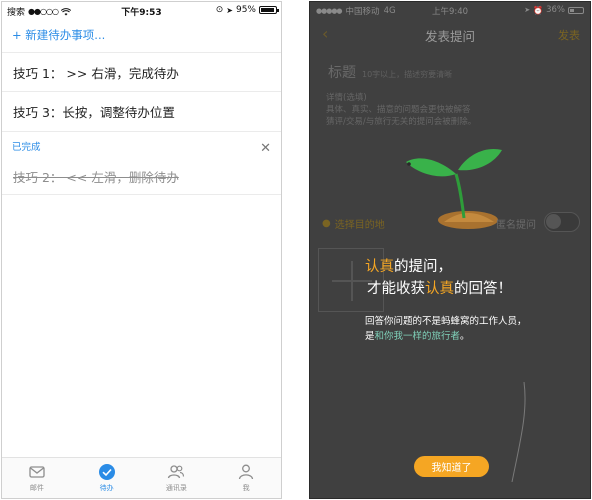 Image resolution: width=592 pixels, height=500 pixels. What do you see at coordinates (538, 10) in the screenshot?
I see `alarm-icon: ⏰` at bounding box center [538, 10].